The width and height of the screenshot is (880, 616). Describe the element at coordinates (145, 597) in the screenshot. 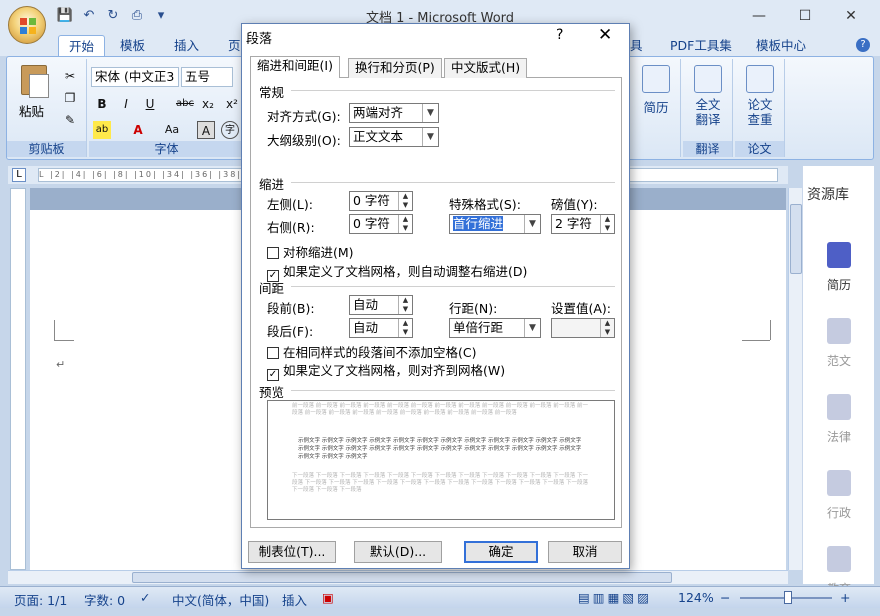

I see `proofing-icon: ✓` at that location.